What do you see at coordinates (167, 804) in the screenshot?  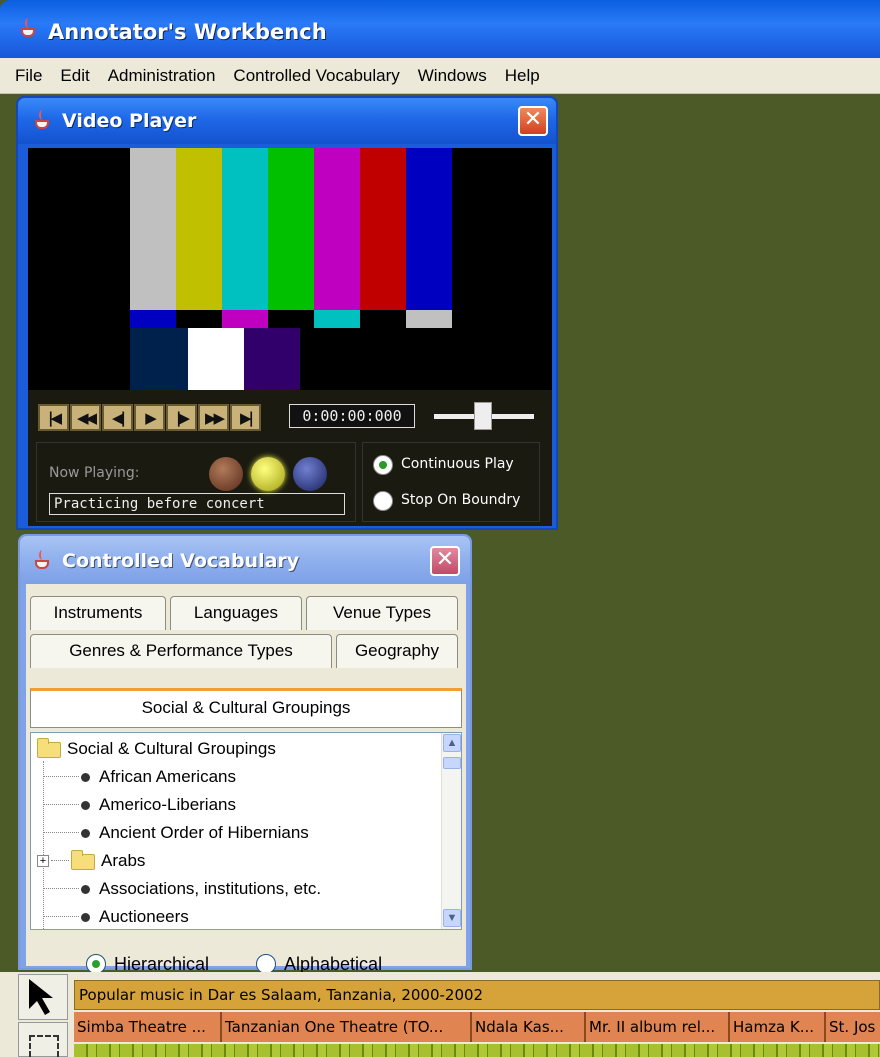 I see `tree-item-label: Americo-Liberians` at bounding box center [167, 804].